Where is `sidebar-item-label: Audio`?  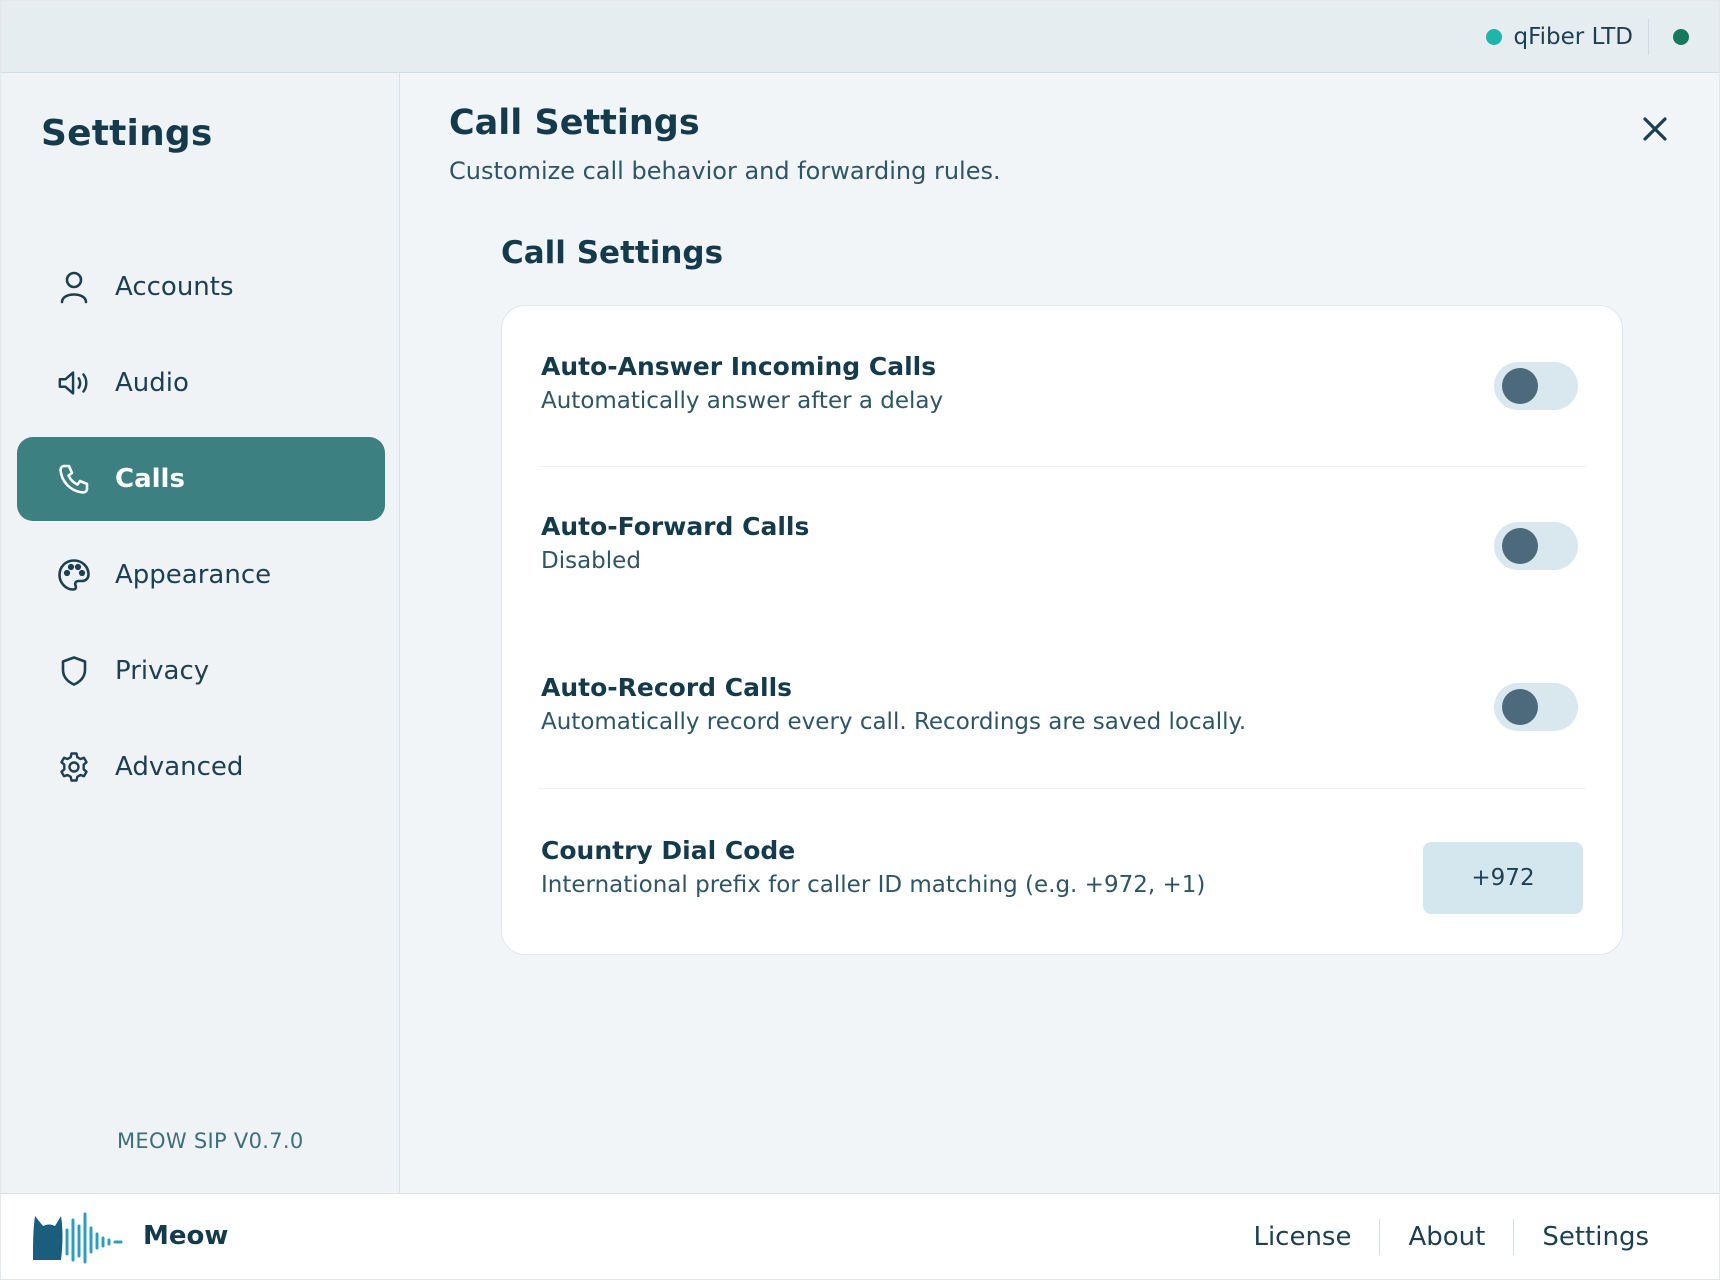 sidebar-item-label: Audio is located at coordinates (152, 383).